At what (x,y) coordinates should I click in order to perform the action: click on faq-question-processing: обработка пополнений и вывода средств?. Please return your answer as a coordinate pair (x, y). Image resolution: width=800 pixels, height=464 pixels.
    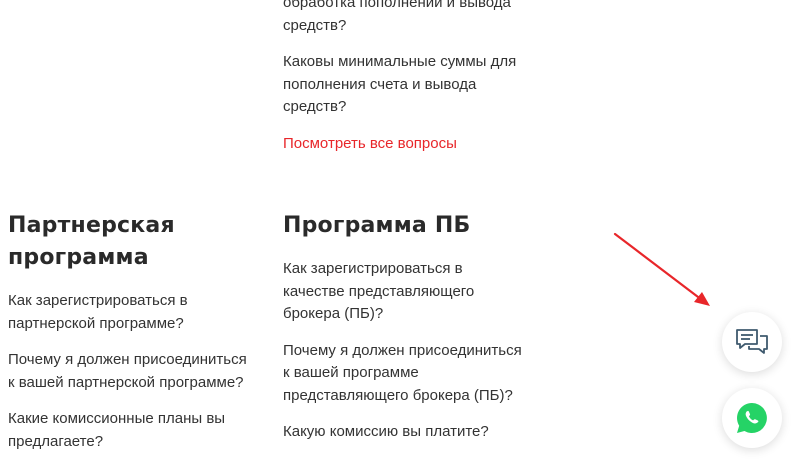
    Looking at the image, I should click on (413, 18).